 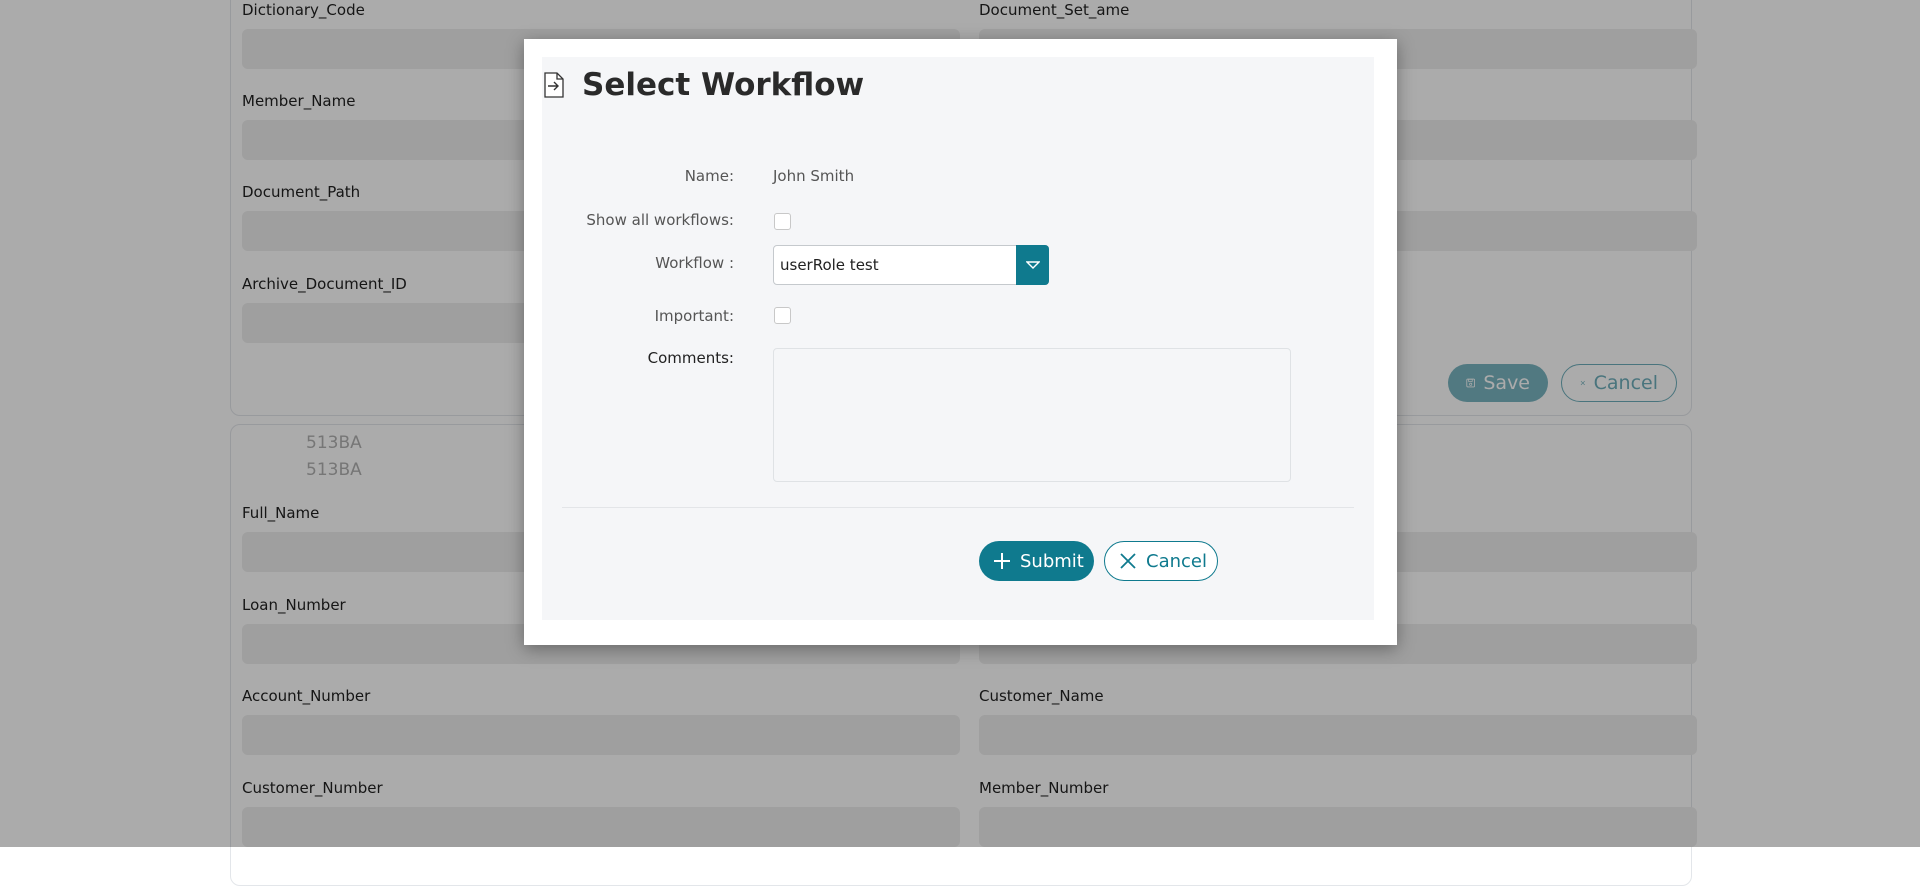 I want to click on plus-icon, so click(x=1002, y=561).